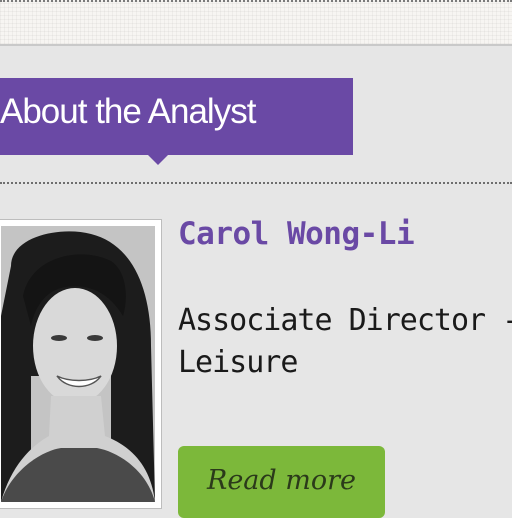 The height and width of the screenshot is (518, 512). What do you see at coordinates (158, 160) in the screenshot?
I see `section-header-pointer` at bounding box center [158, 160].